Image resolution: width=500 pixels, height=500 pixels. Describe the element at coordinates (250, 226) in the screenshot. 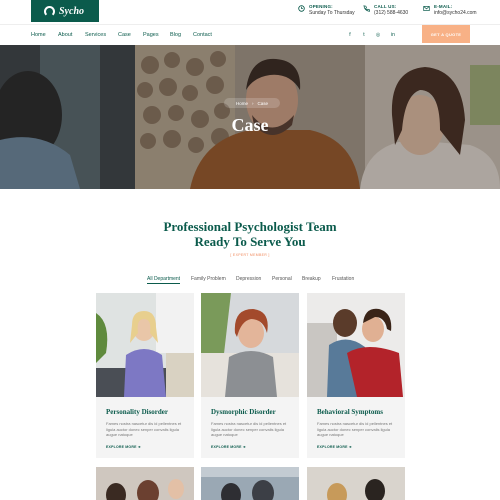

I see `section-title-line1: Professional Psychologist Team` at that location.